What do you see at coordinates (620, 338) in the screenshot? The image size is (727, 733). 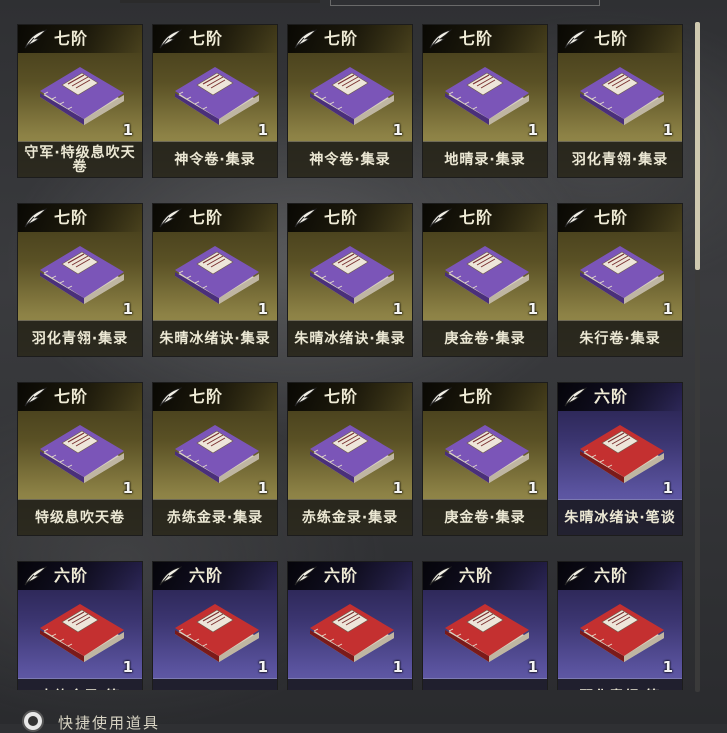 I see `item-name: 朱行卷·集录` at bounding box center [620, 338].